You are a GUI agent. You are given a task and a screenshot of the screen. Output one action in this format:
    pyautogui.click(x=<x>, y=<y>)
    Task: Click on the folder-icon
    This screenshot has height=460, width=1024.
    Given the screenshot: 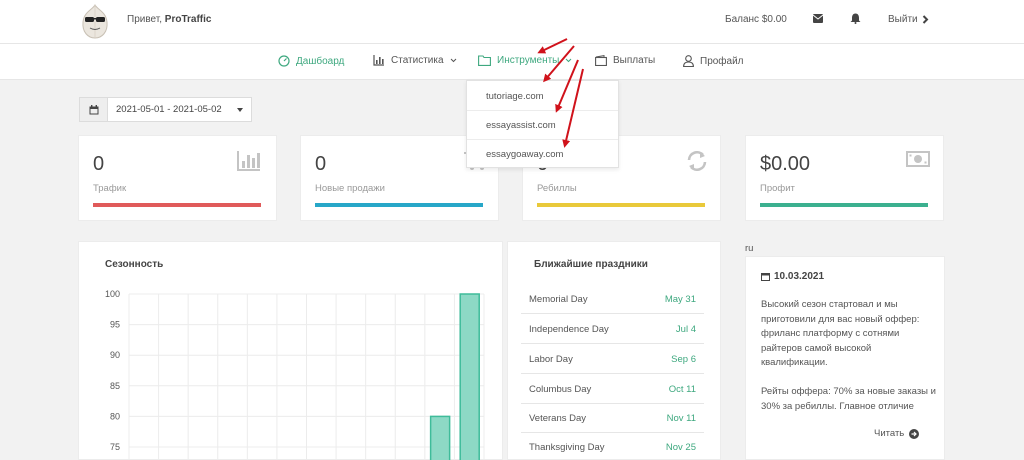 What is the action you would take?
    pyautogui.click(x=484, y=60)
    